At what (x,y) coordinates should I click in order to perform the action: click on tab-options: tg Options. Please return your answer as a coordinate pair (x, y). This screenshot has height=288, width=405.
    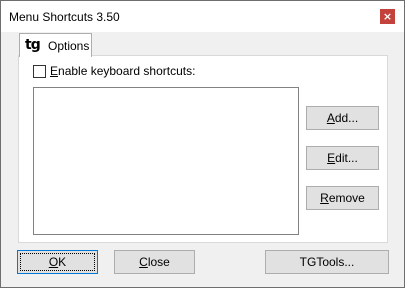
    Looking at the image, I should click on (55, 45).